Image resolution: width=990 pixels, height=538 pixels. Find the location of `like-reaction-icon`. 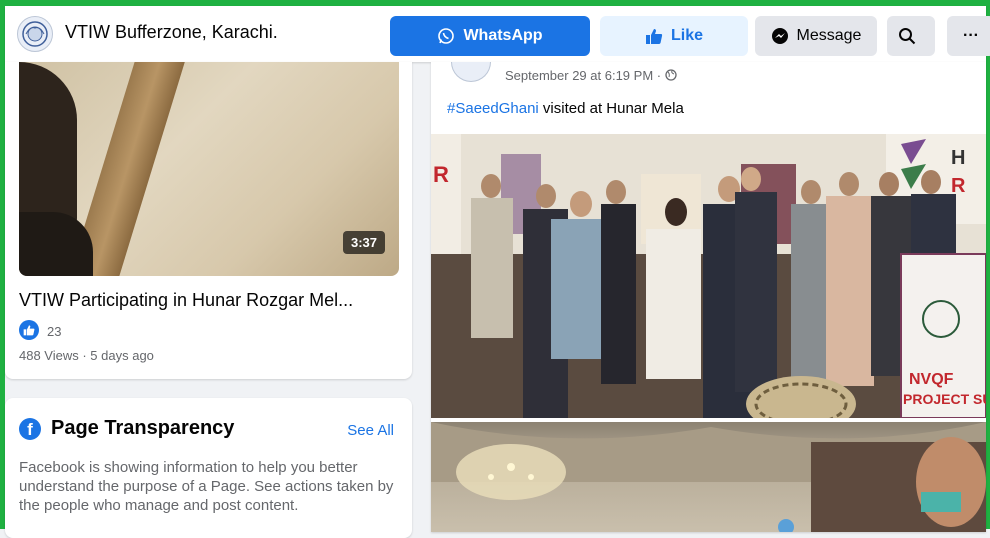

like-reaction-icon is located at coordinates (29, 330).